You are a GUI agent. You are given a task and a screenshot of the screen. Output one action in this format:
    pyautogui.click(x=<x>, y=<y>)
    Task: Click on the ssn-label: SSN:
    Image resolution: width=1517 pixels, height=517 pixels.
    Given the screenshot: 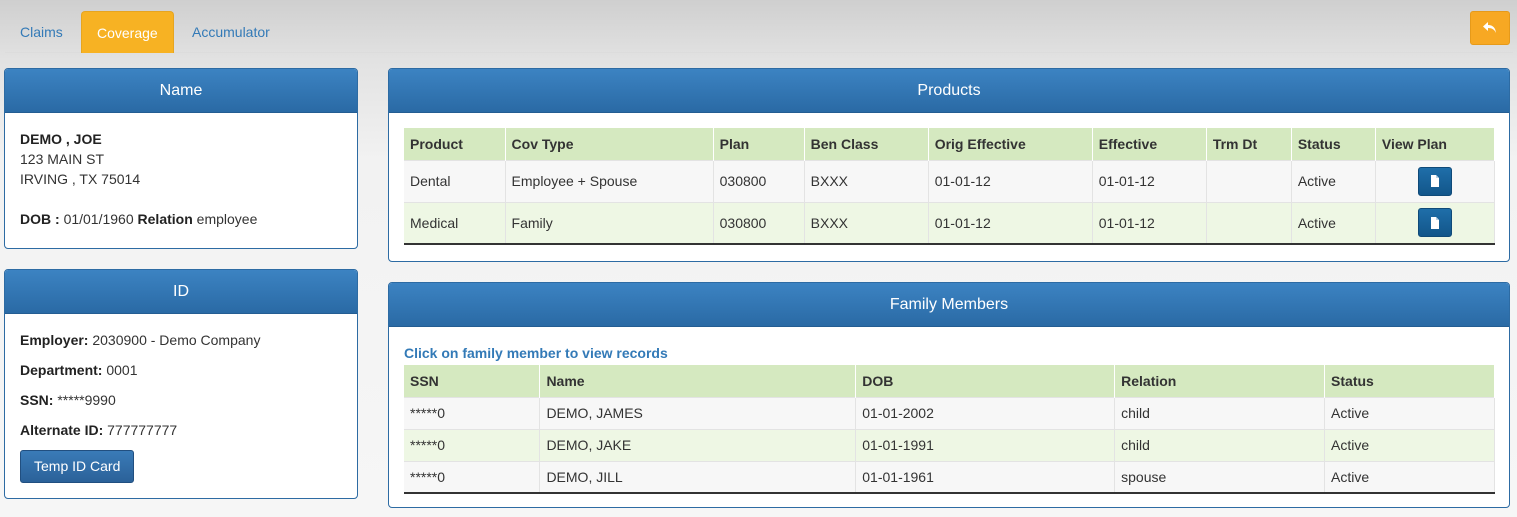 What is the action you would take?
    pyautogui.click(x=37, y=400)
    